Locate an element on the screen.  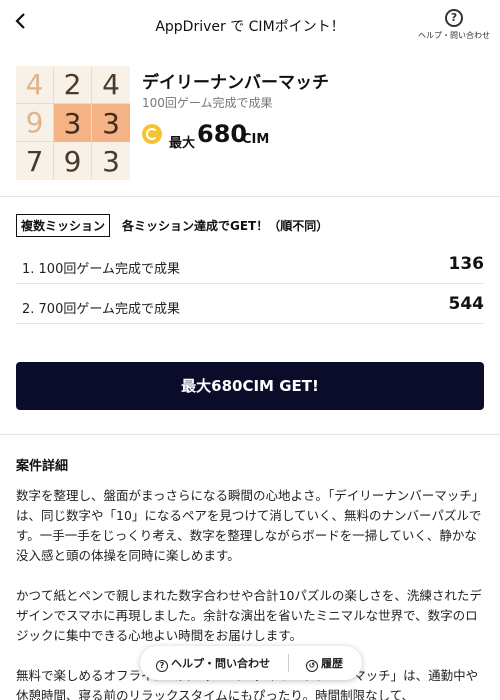
bottom-help-label: ヘルプ・問い合わせ is located at coordinates (220, 663).